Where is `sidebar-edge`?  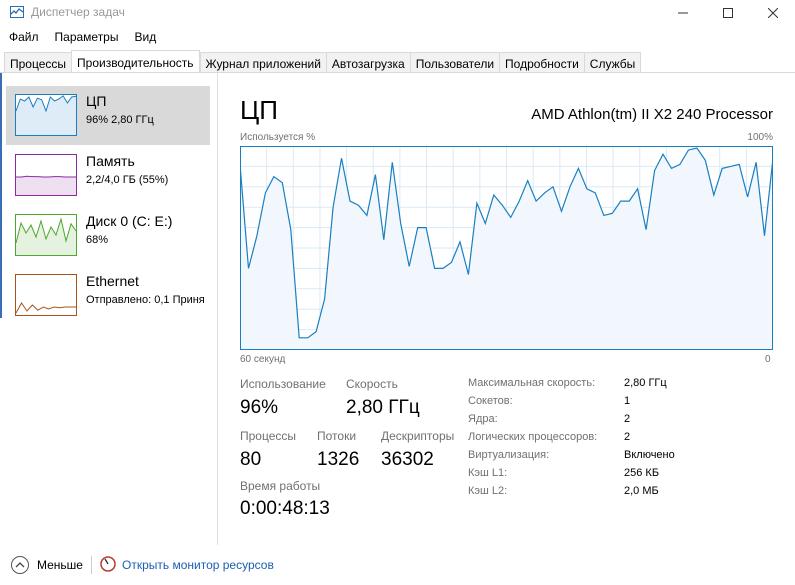
sidebar-edge is located at coordinates (1, 195).